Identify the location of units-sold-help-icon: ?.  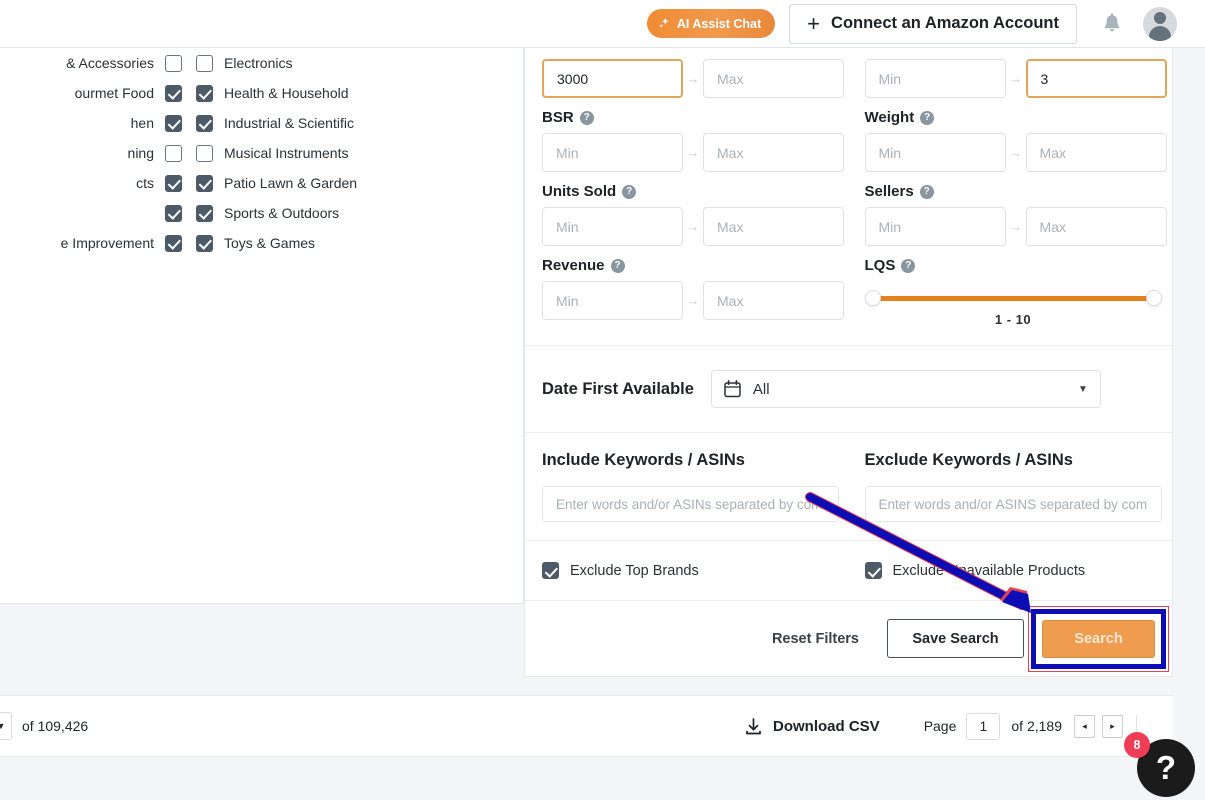
(629, 191).